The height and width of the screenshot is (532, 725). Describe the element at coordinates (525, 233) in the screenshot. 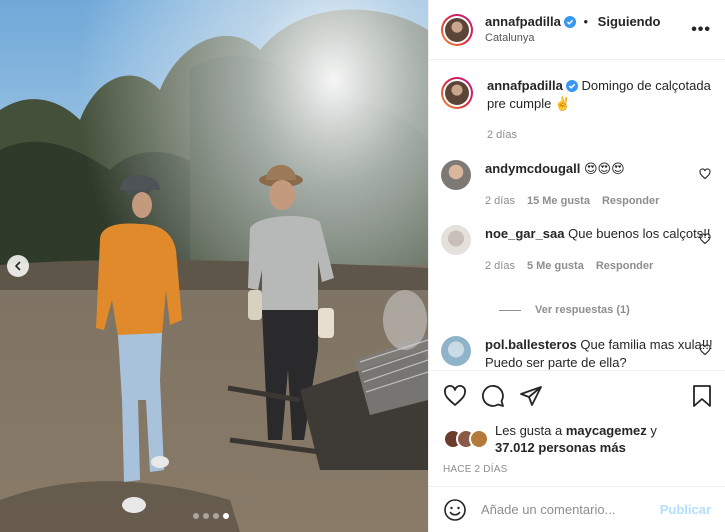

I see `comment-username: noe_gar_saa` at that location.